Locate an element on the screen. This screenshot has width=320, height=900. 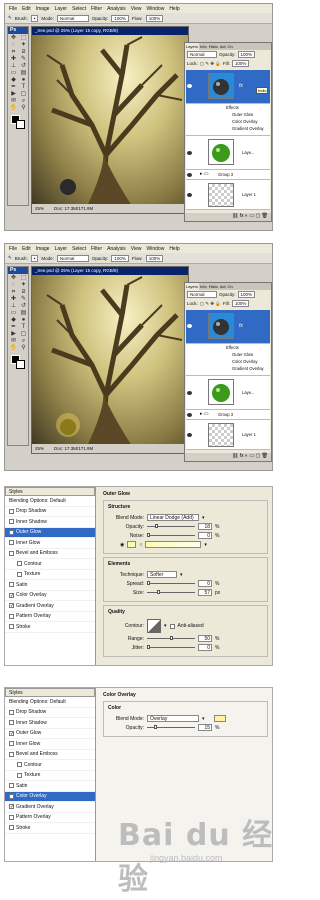
anti-aliased-checkbox is located at coordinates (172, 626).